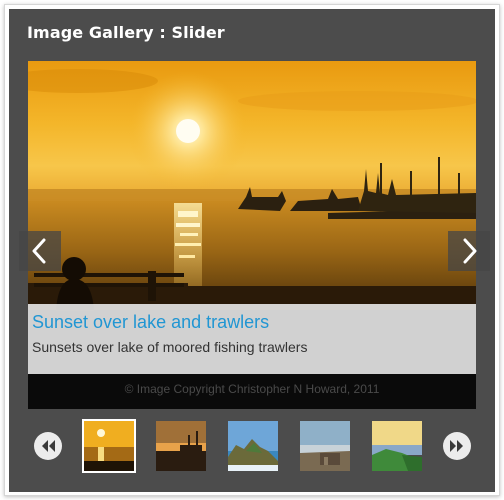 This screenshot has height=500, width=504. I want to click on chevron-right-icon, so click(470, 251).